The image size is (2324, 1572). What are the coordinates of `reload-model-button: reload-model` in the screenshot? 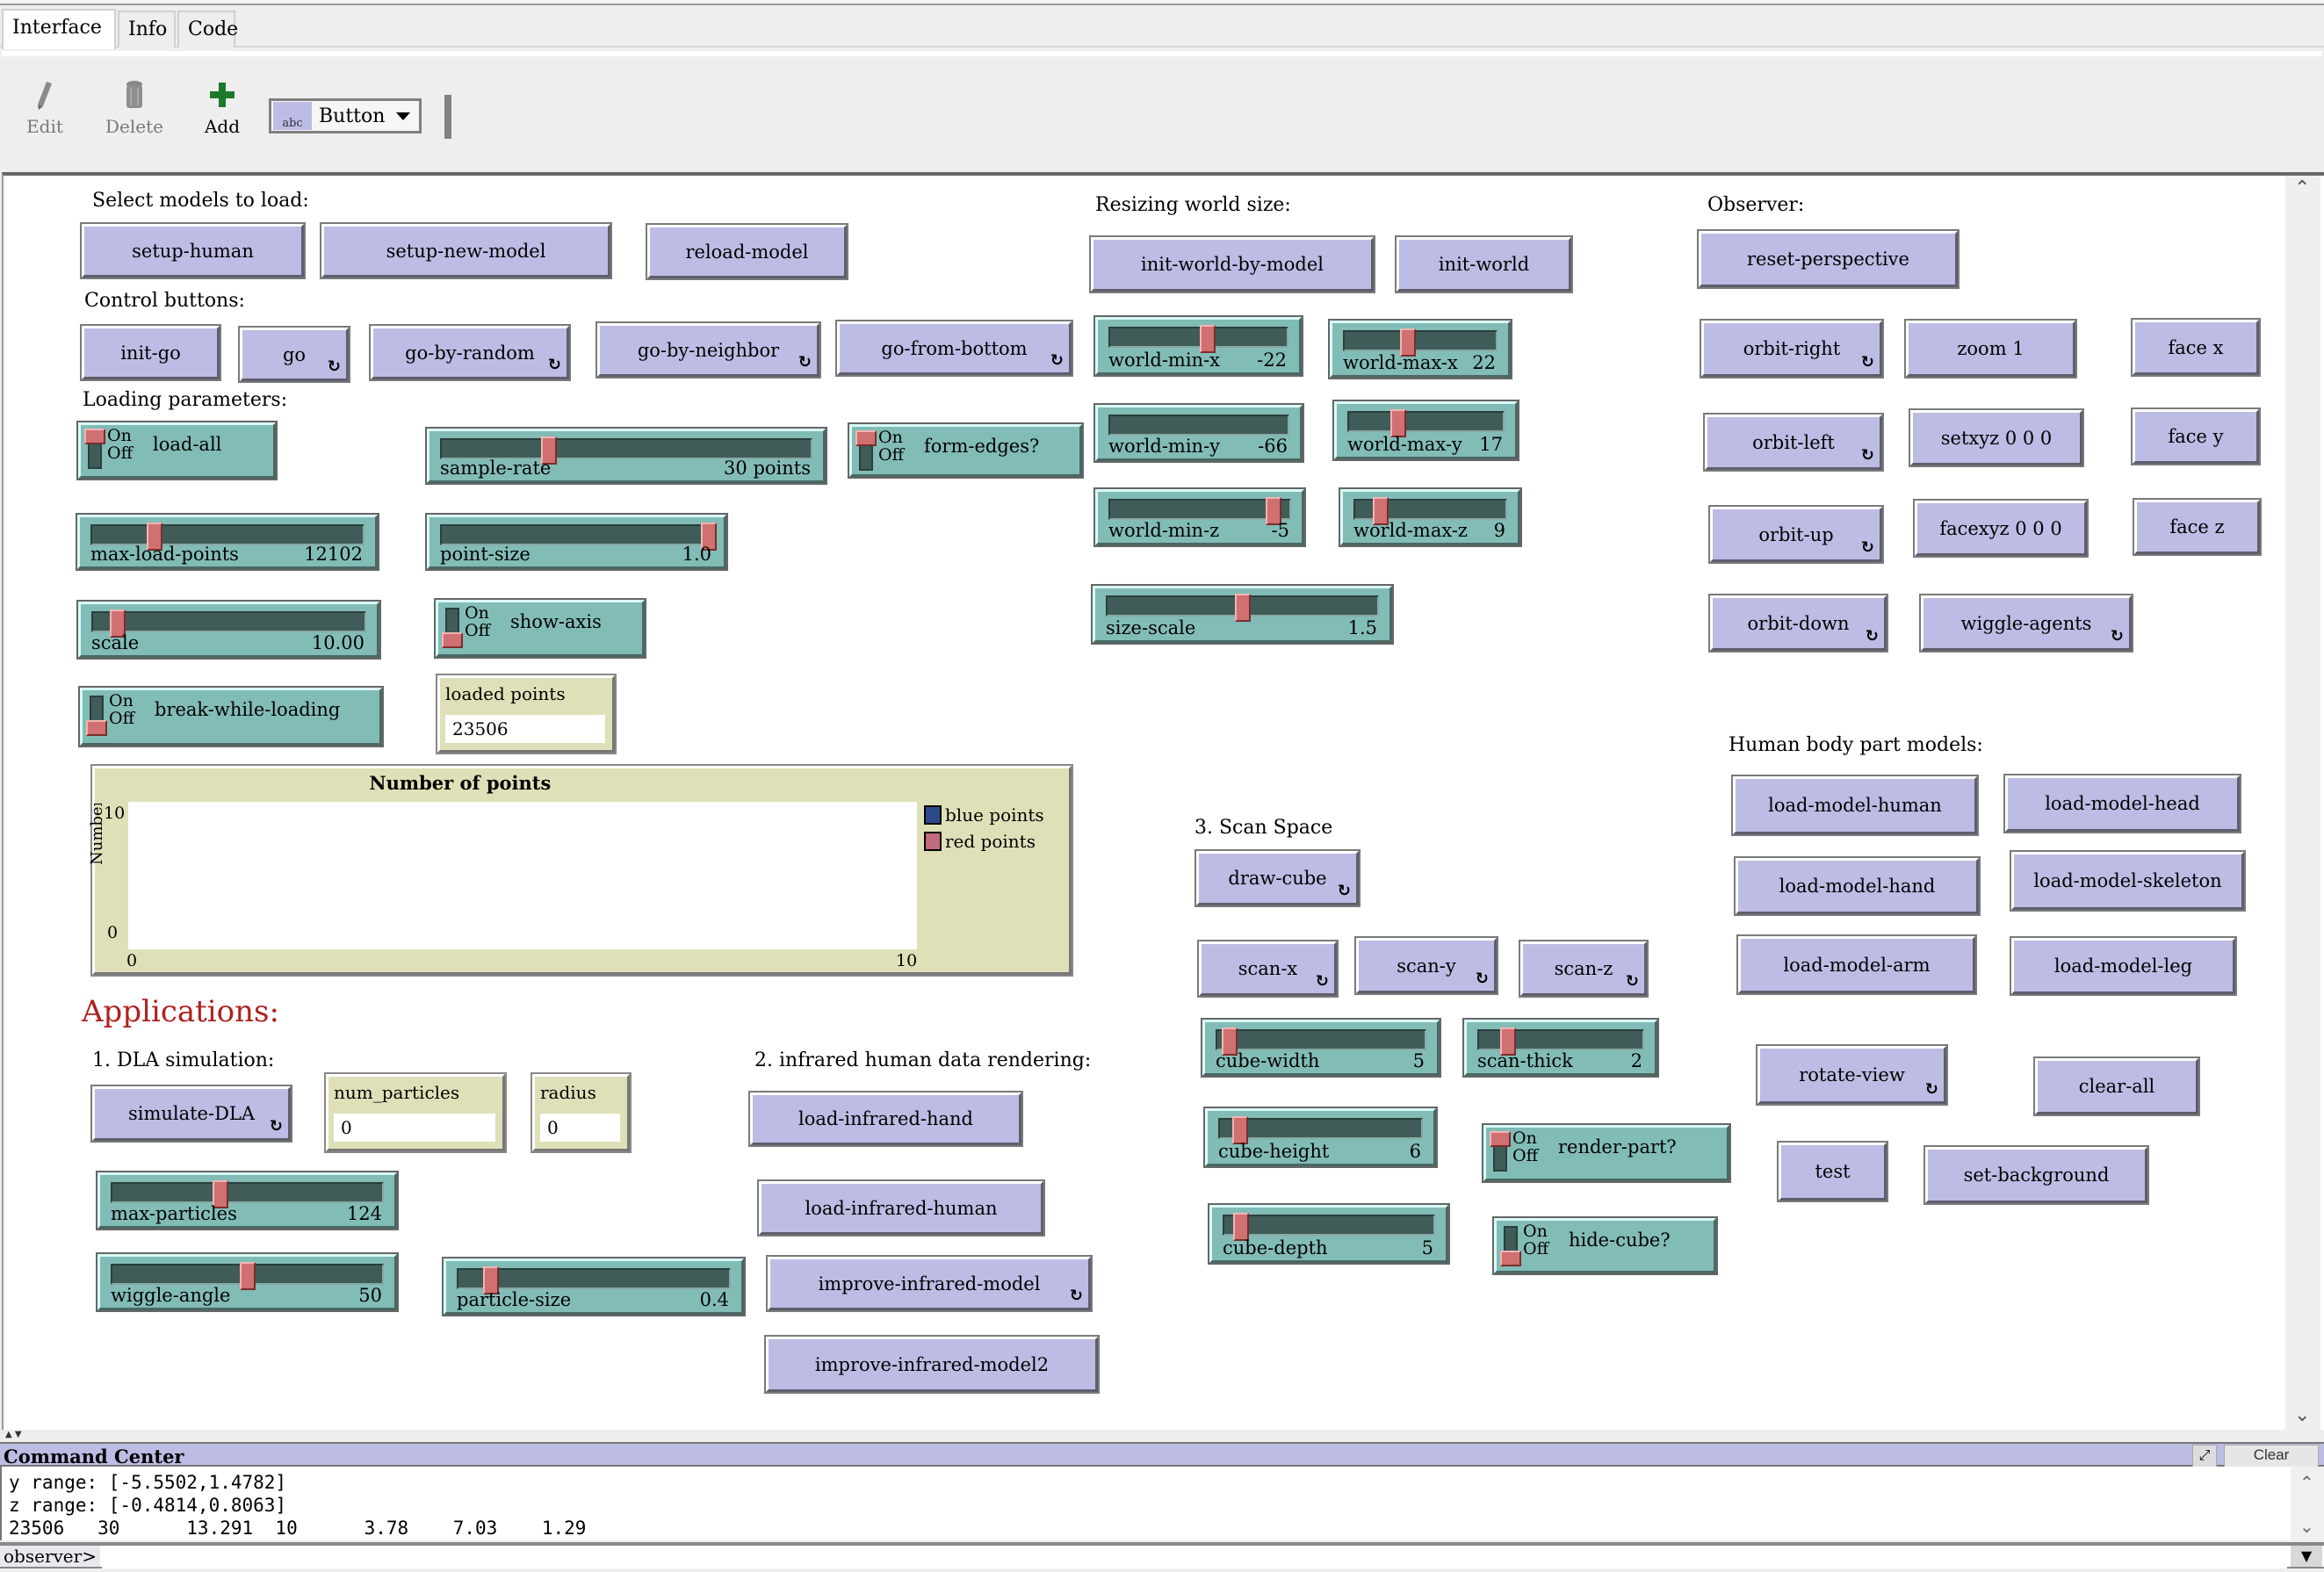 It's located at (747, 251).